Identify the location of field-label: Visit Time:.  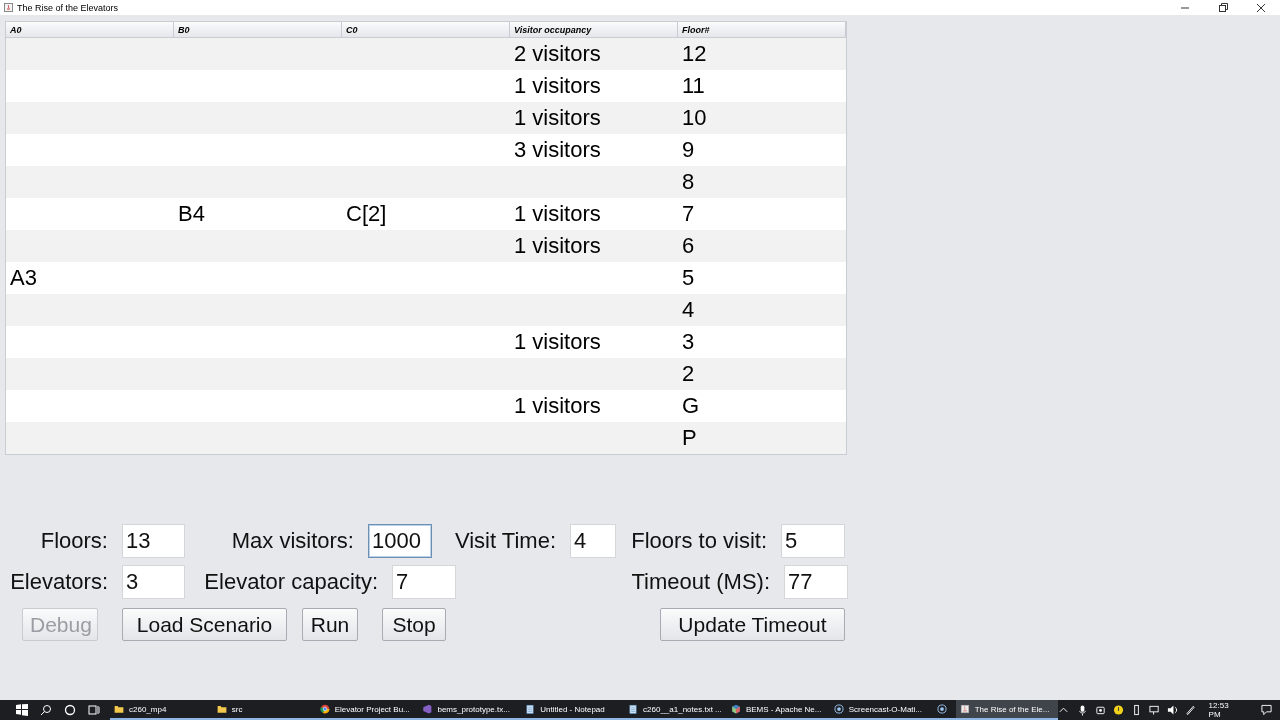
(504, 541).